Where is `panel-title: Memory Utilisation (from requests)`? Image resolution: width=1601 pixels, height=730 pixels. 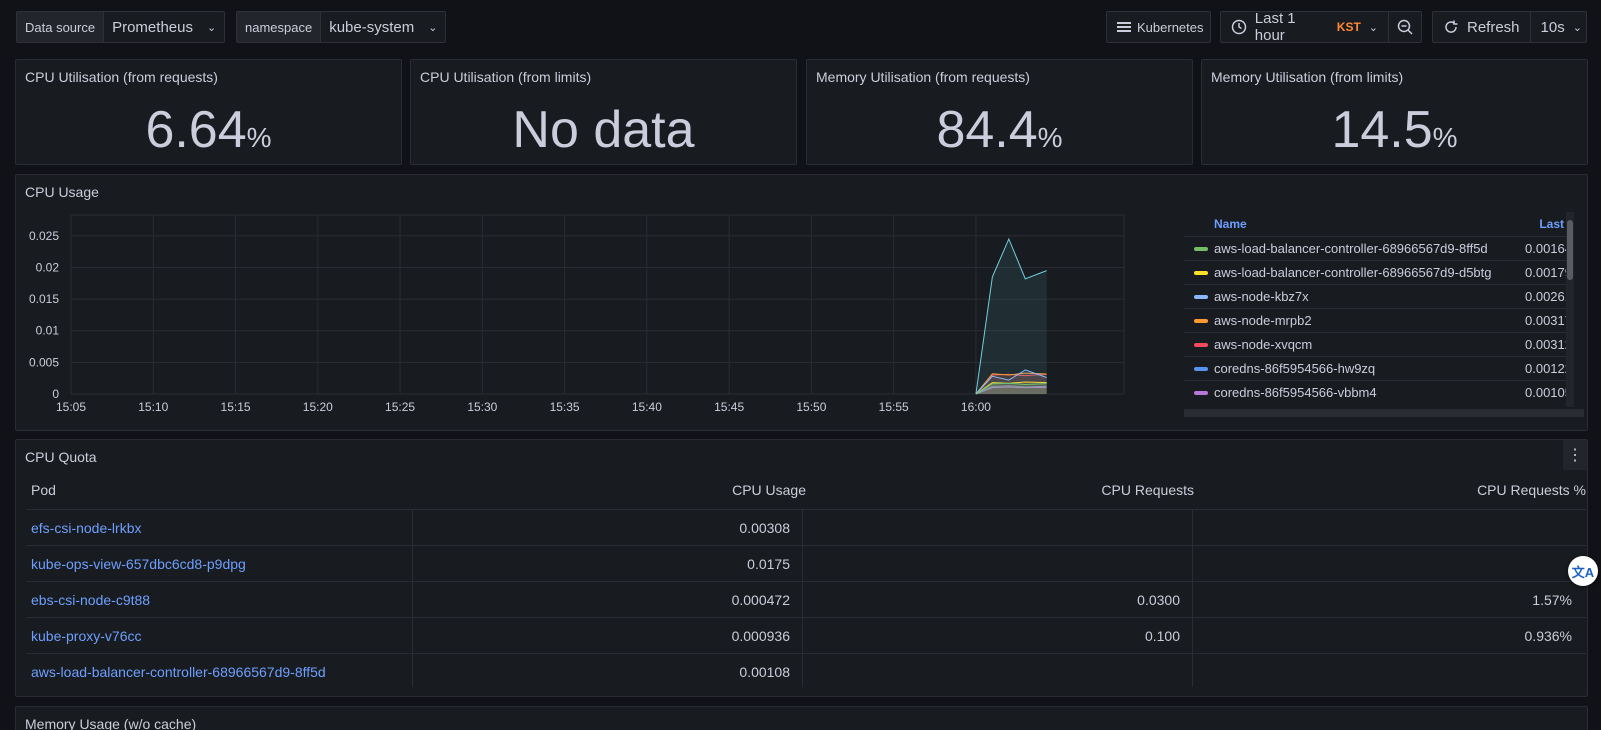 panel-title: Memory Utilisation (from requests) is located at coordinates (923, 77).